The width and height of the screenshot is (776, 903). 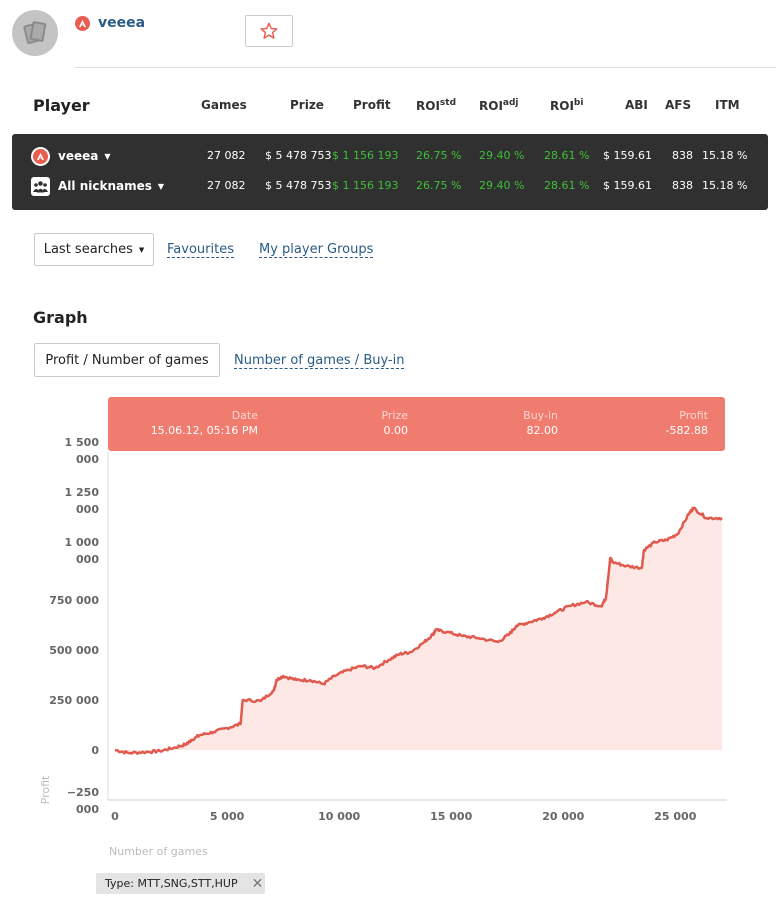 I want to click on tooltip-date: Date 15.06.12, 05:16 PM, so click(x=204, y=423).